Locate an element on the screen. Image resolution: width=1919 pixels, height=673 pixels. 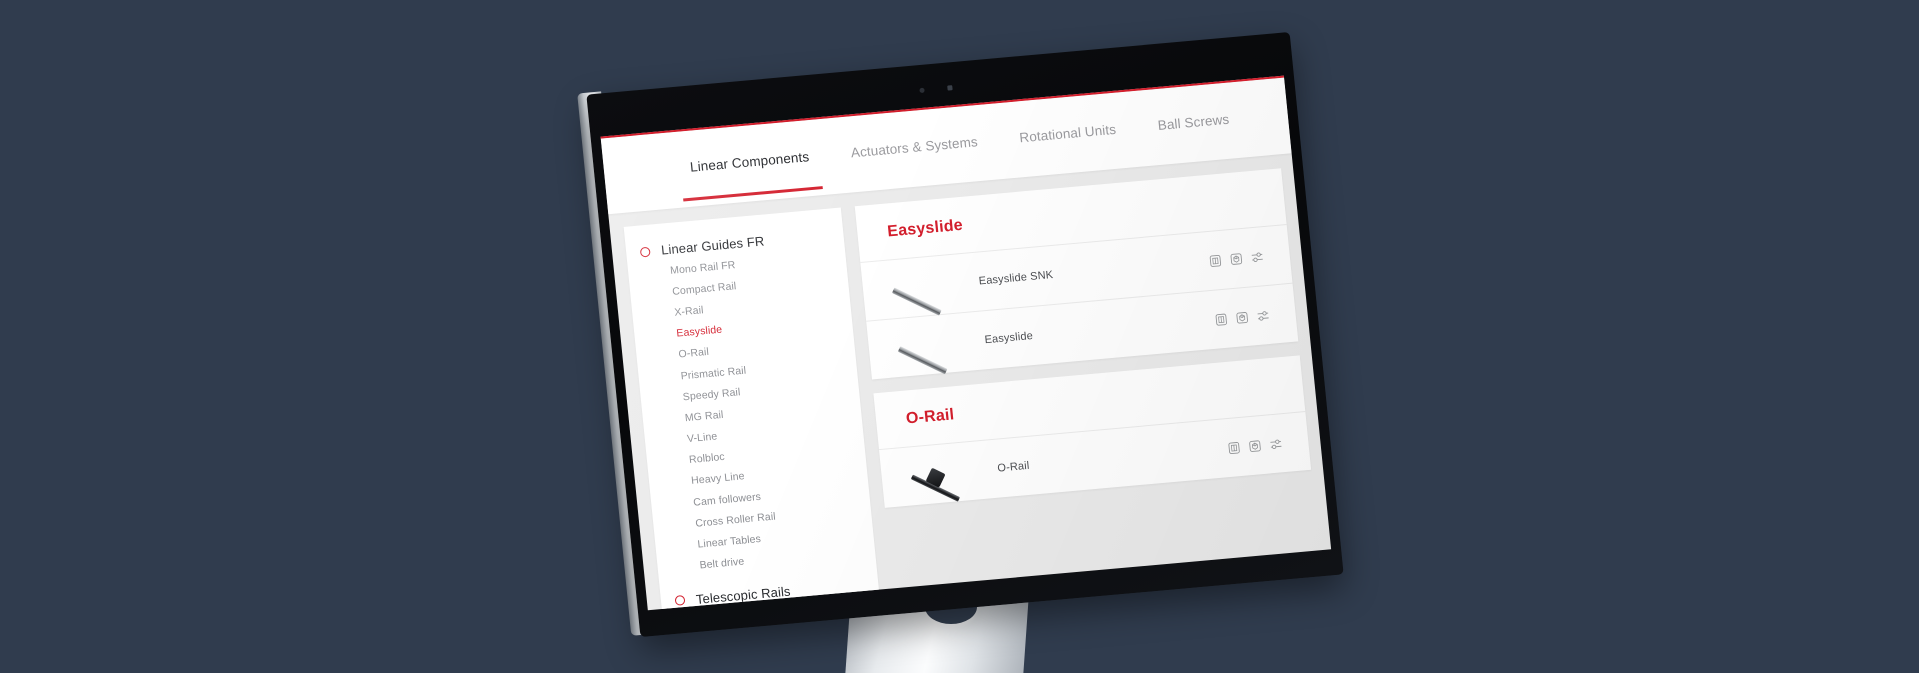
tab-label: Actuators & Systems is located at coordinates (914, 146).